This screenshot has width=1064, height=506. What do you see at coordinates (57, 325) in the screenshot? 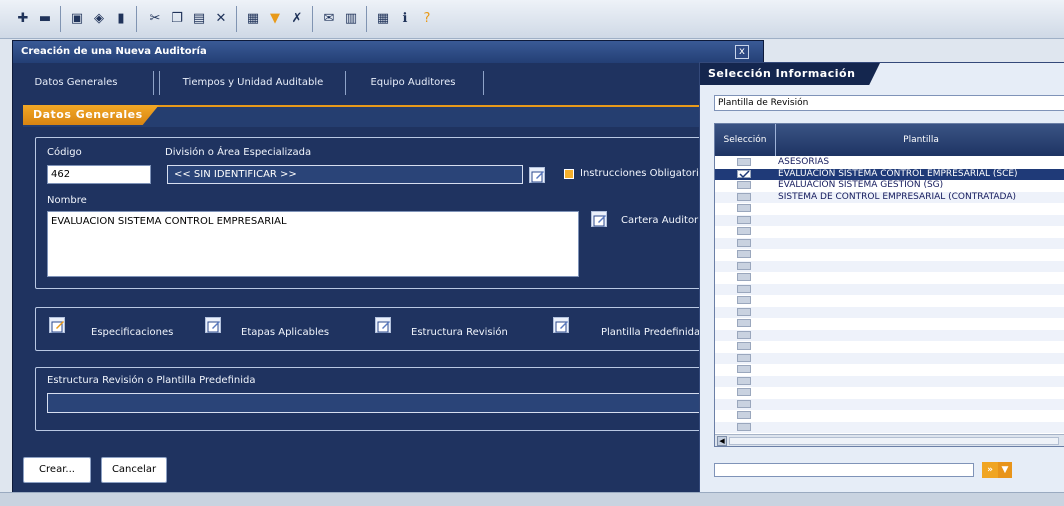
I see `especificaciones-icon-button` at bounding box center [57, 325].